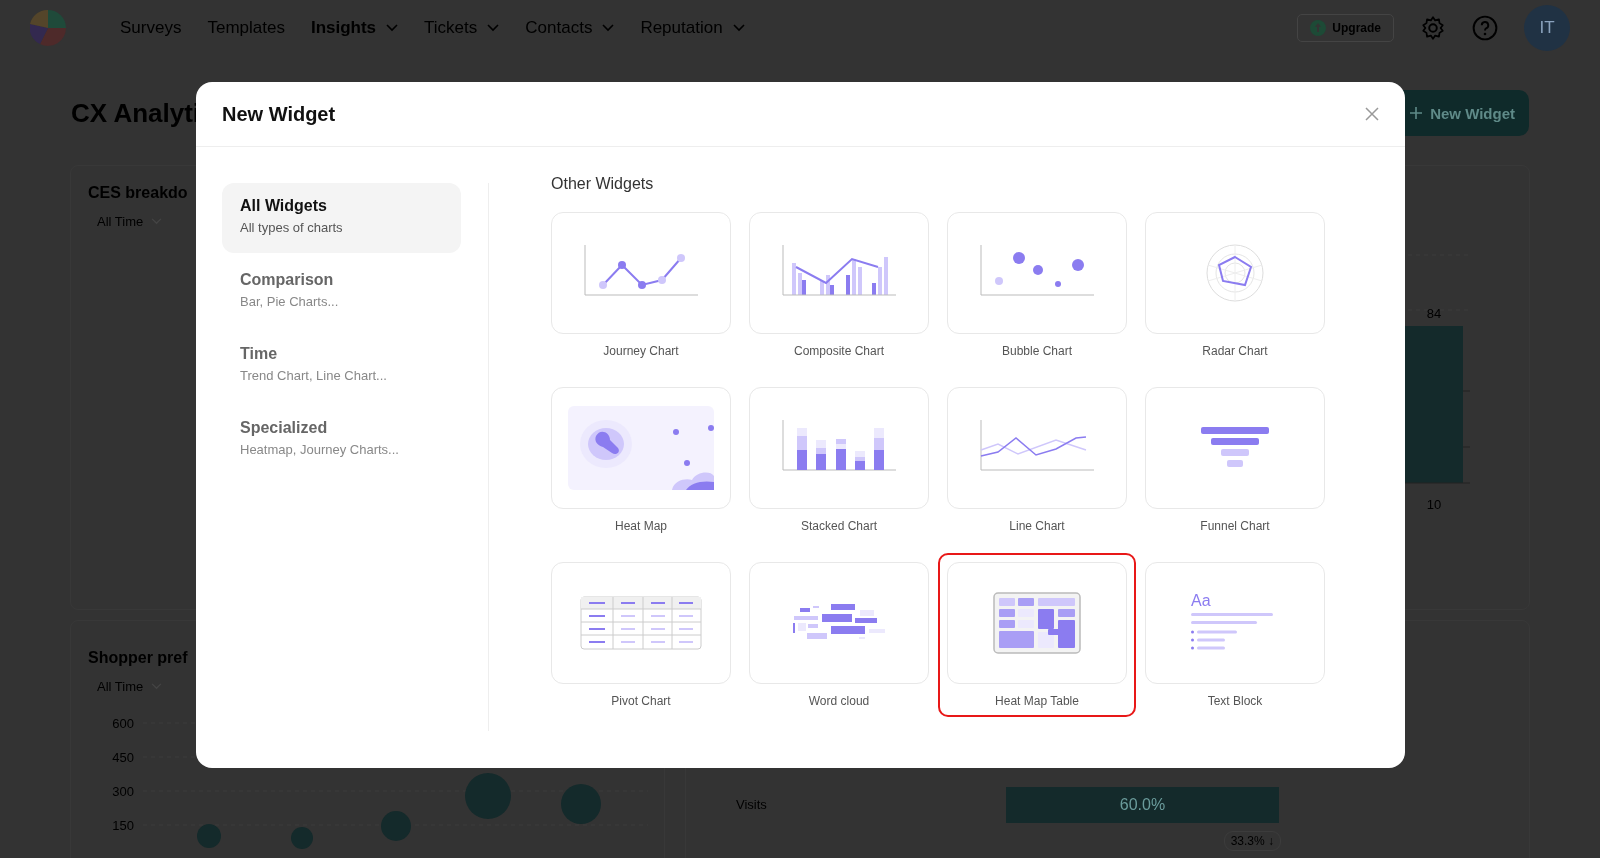 The height and width of the screenshot is (858, 1600). I want to click on close-icon, so click(1372, 114).